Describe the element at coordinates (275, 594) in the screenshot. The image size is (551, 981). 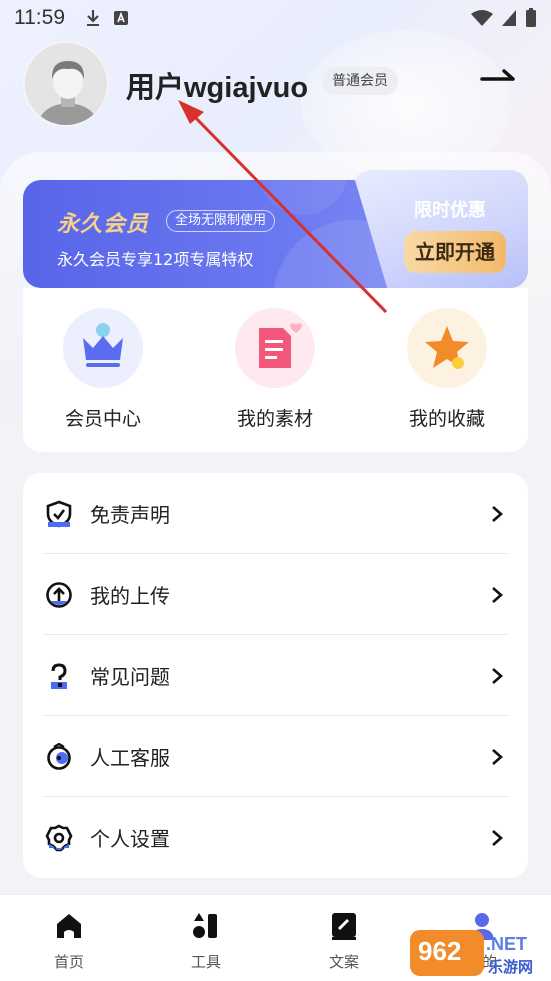
I see `menu-item-my-uploads: 我的上传` at that location.